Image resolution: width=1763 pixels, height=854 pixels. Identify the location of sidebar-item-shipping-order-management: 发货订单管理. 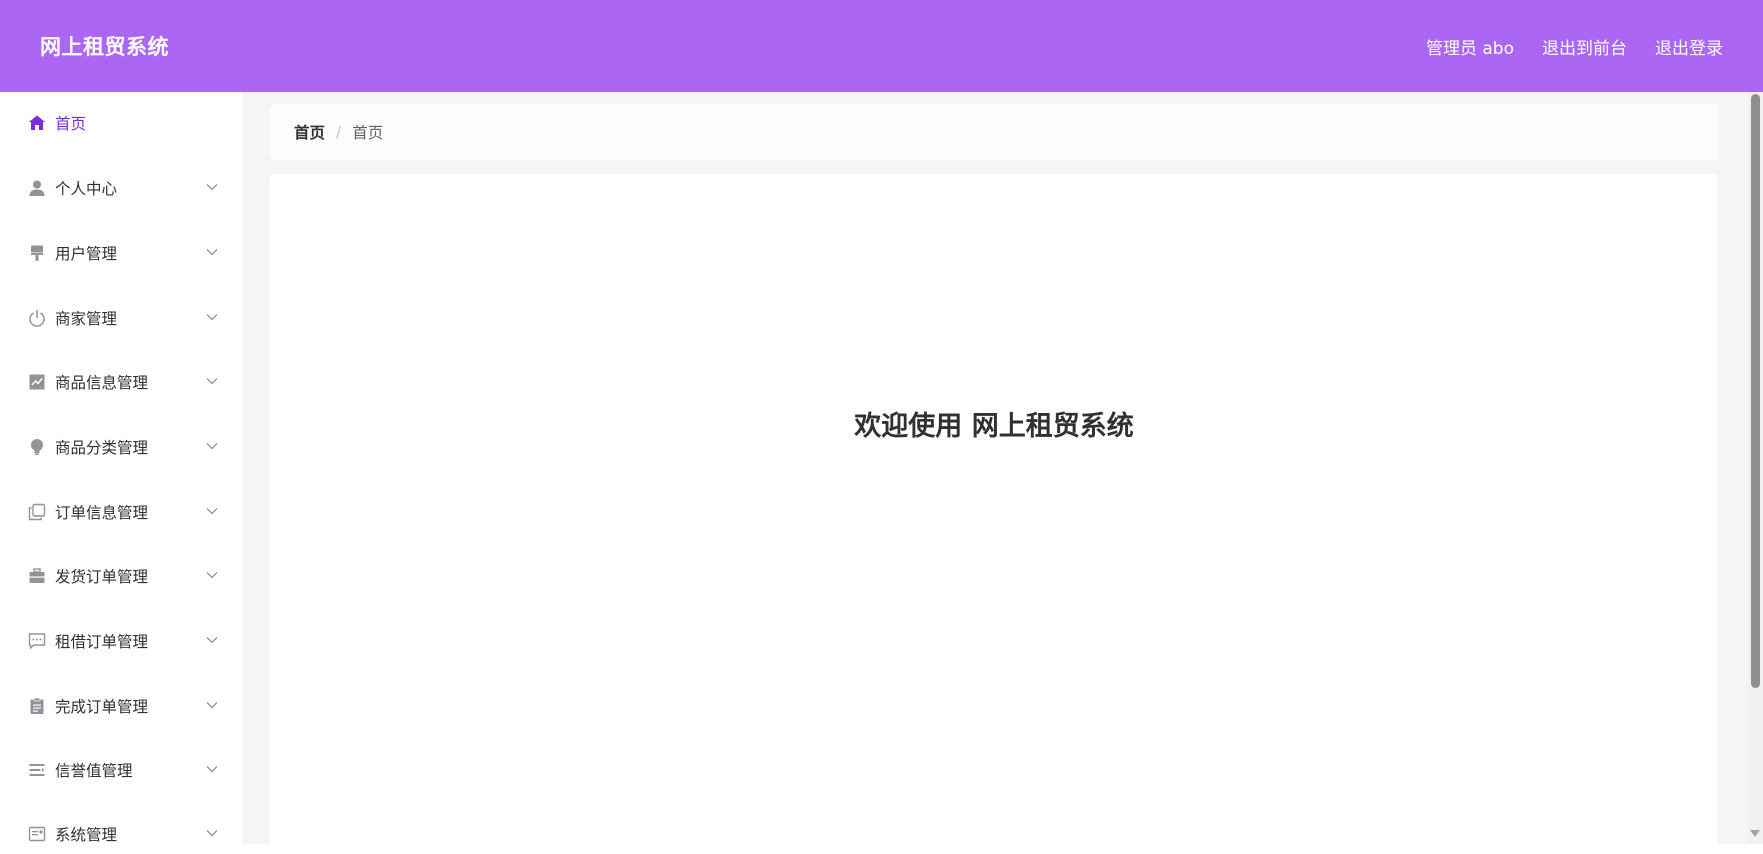
(121, 576).